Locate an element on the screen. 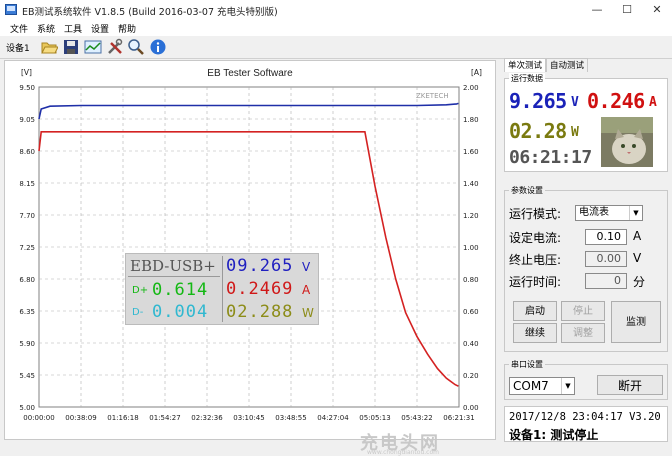 The width and height of the screenshot is (672, 456). x-tick-label: 01:54:27 is located at coordinates (164, 418).